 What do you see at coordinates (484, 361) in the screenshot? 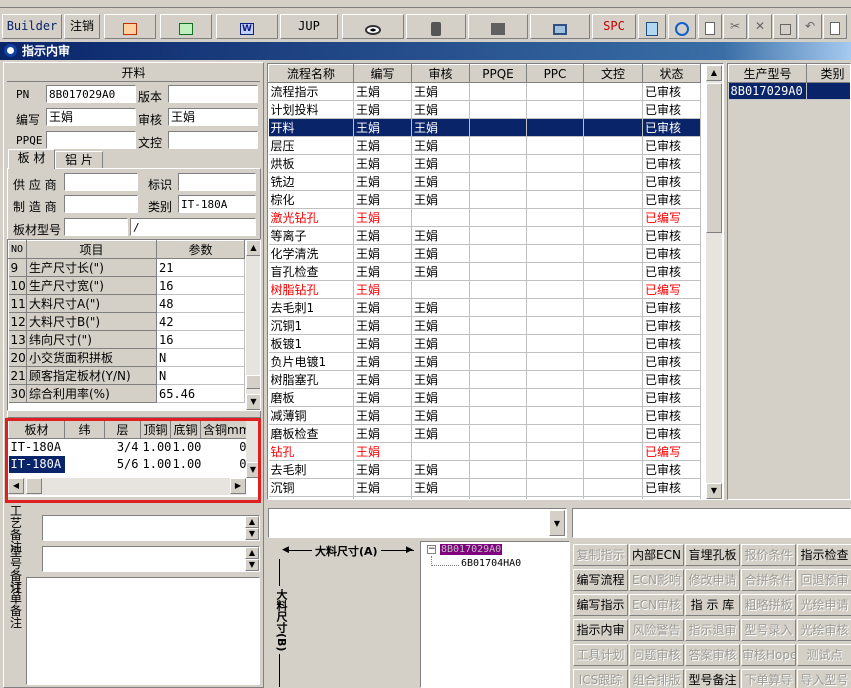
I see `flow-row: 负片电镀1 王娟 王娟 已审核` at bounding box center [484, 361].